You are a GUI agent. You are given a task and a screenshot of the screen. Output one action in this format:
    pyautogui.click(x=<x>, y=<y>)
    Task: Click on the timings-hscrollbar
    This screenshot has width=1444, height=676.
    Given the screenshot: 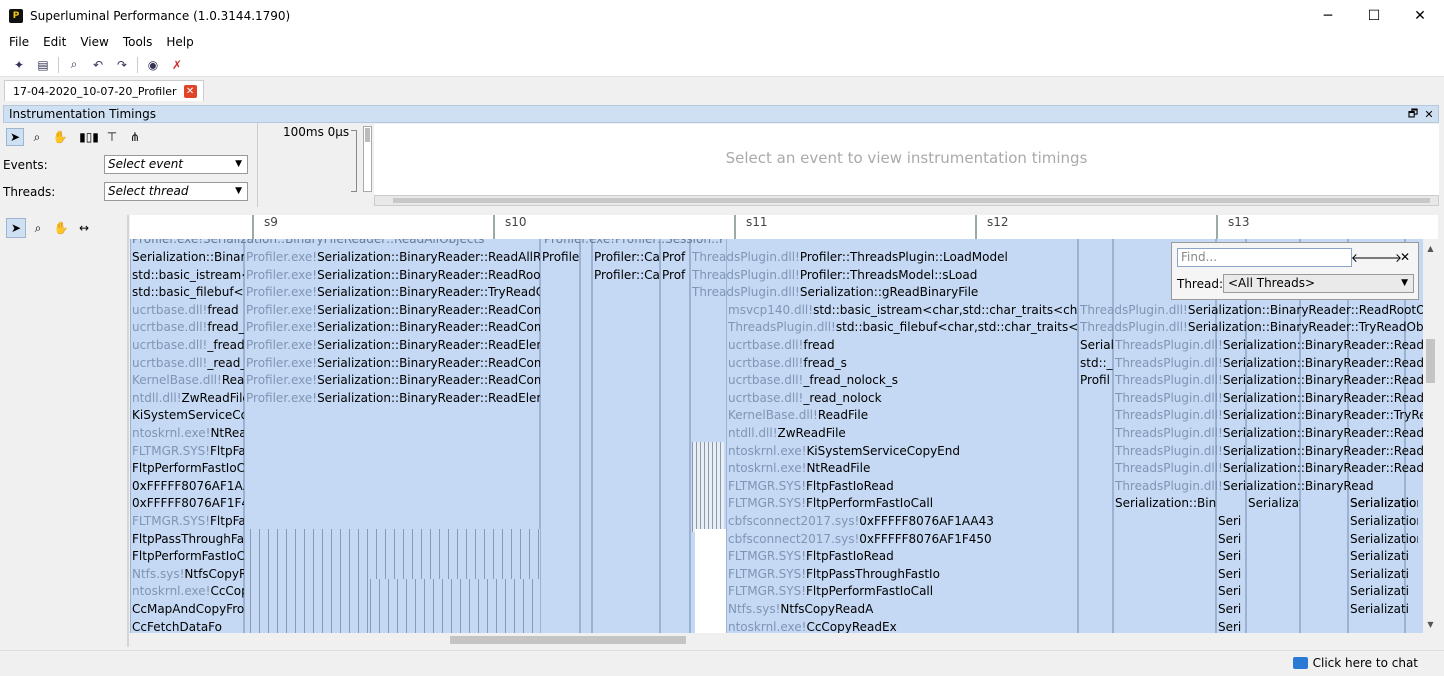 What is the action you would take?
    pyautogui.click(x=906, y=200)
    